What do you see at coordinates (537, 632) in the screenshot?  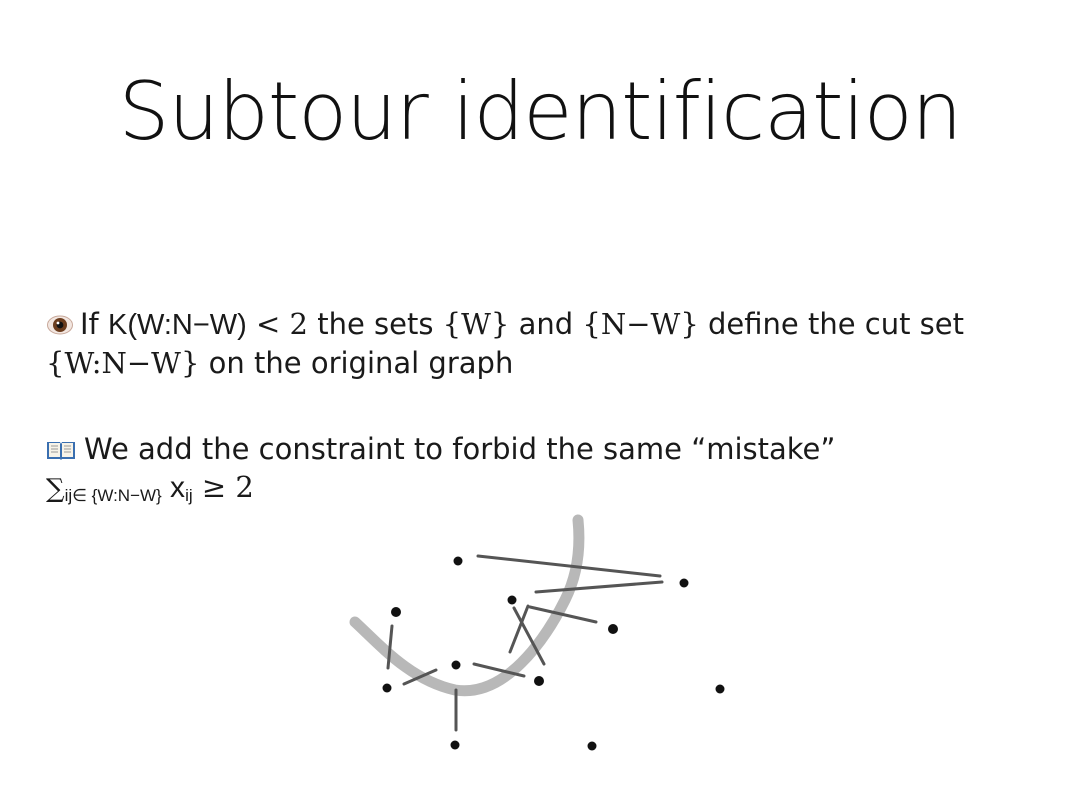 I see `graph-cut-figure` at bounding box center [537, 632].